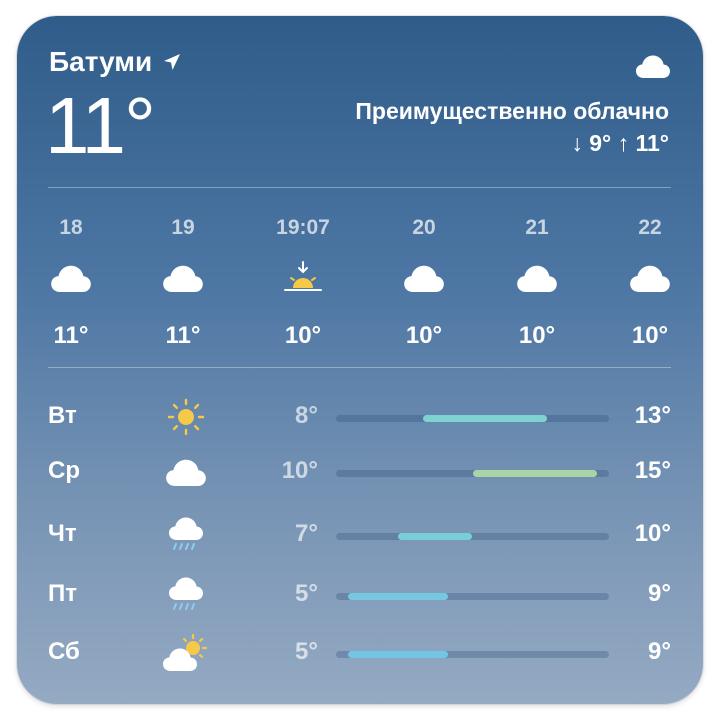 The height and width of the screenshot is (720, 720). What do you see at coordinates (64, 651) in the screenshot?
I see `day-name: Сб` at bounding box center [64, 651].